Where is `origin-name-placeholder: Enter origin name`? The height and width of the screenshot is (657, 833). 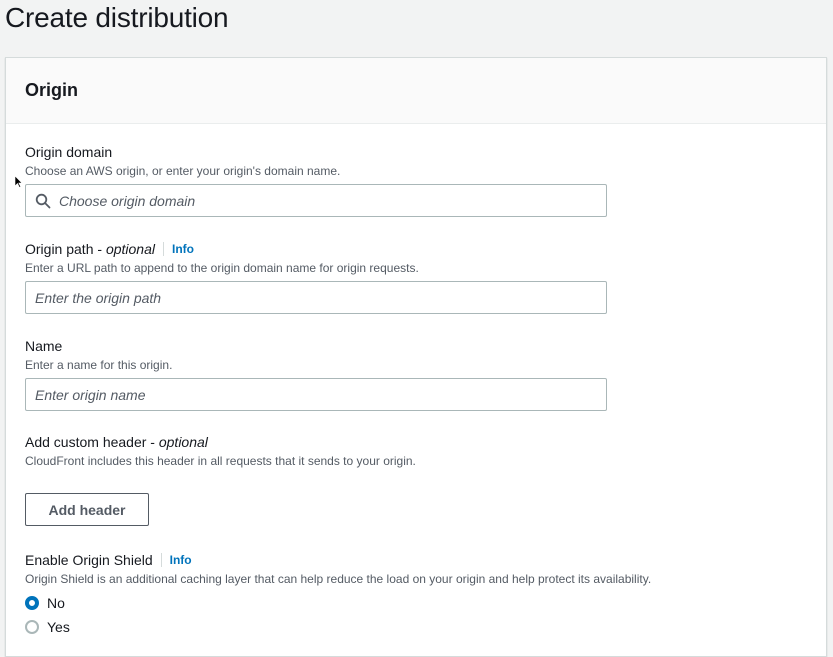 origin-name-placeholder: Enter origin name is located at coordinates (90, 394).